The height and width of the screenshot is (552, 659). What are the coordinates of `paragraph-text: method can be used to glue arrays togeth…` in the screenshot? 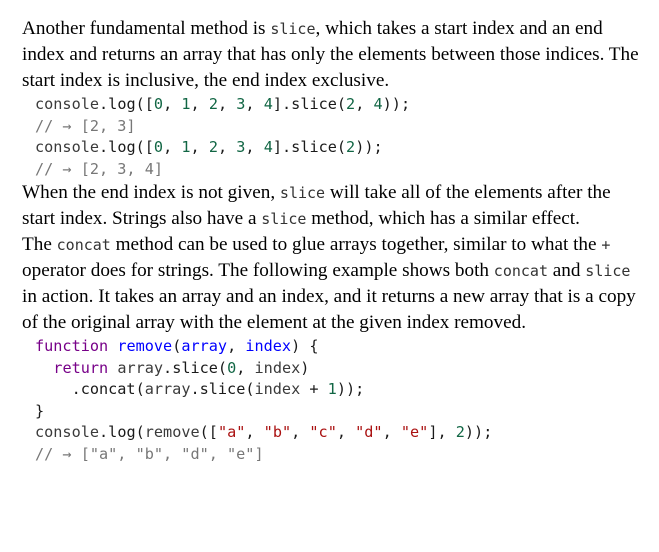 It's located at (356, 244).